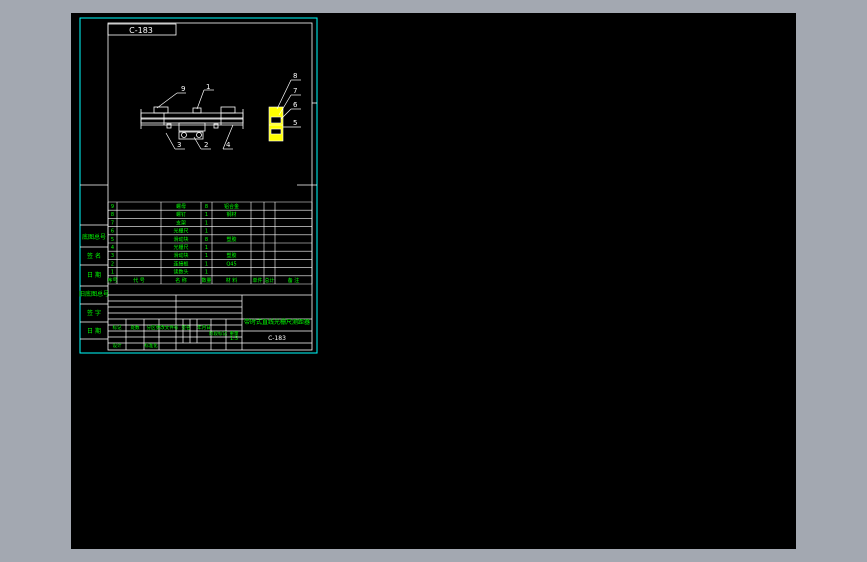  I want to click on bom-header-material: 材 料, so click(232, 280).